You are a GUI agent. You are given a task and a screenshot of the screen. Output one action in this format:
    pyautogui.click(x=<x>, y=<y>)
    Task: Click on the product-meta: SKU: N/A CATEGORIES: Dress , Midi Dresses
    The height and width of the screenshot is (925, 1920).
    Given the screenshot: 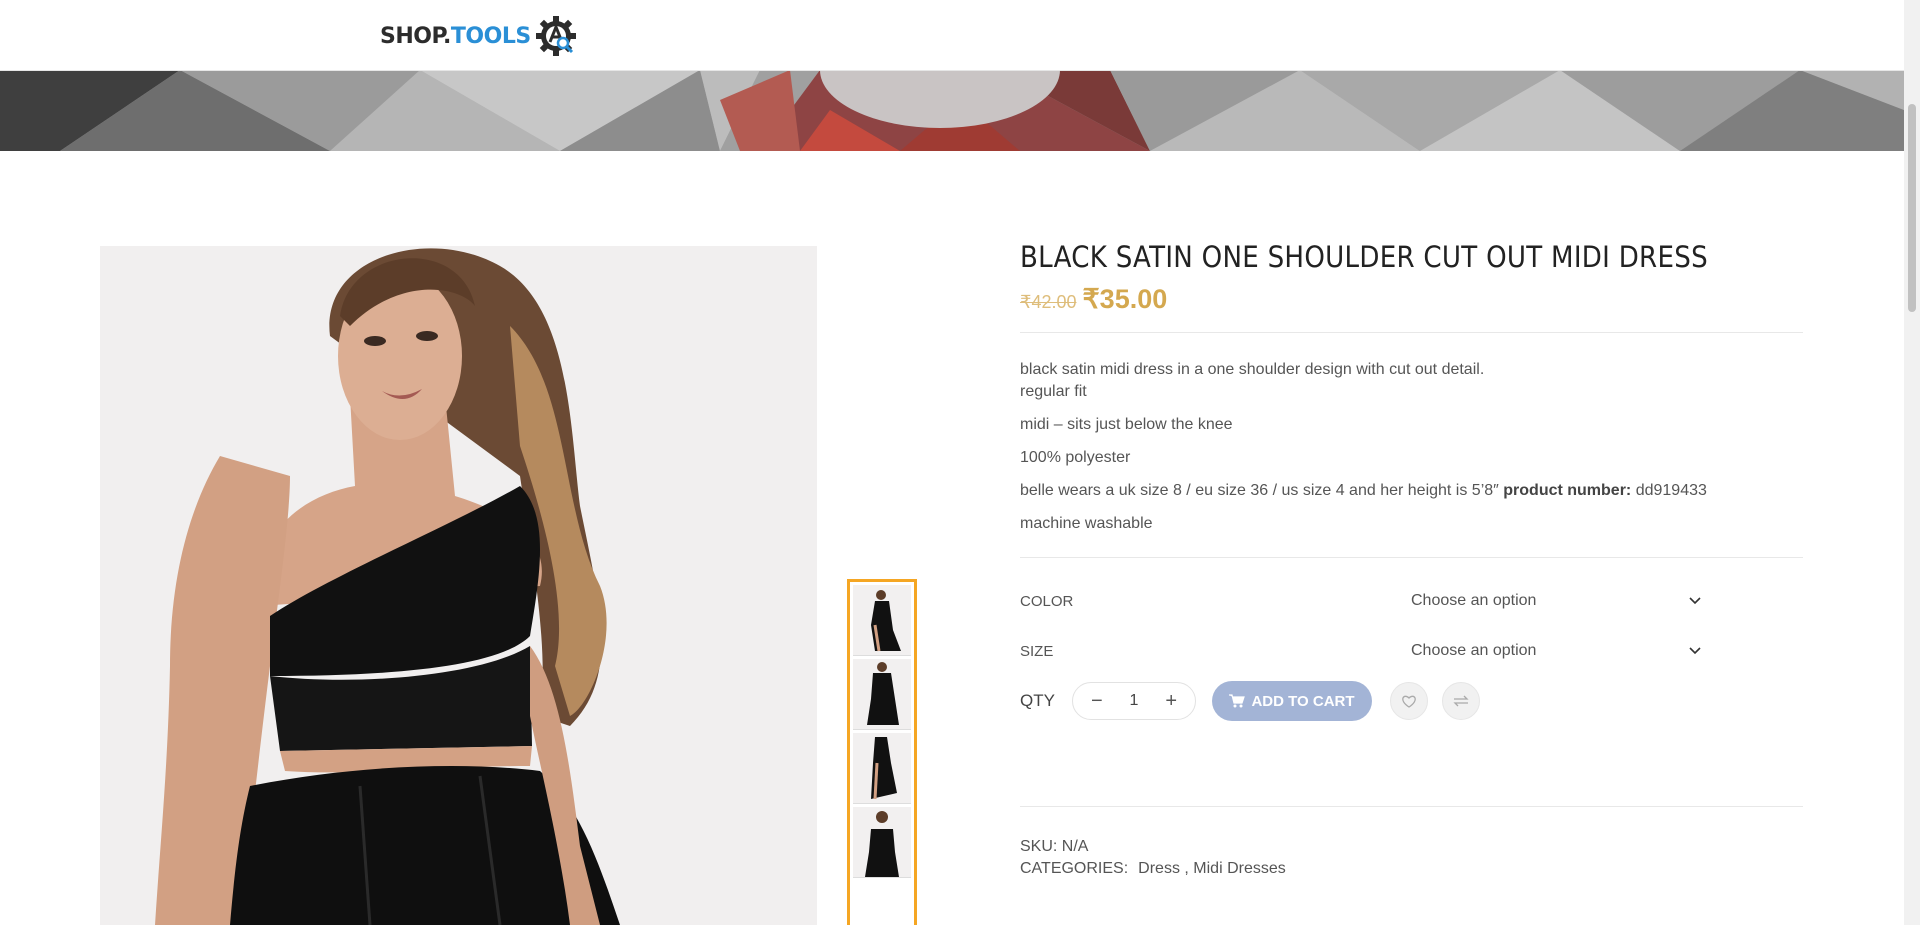 What is the action you would take?
    pyautogui.click(x=1411, y=858)
    